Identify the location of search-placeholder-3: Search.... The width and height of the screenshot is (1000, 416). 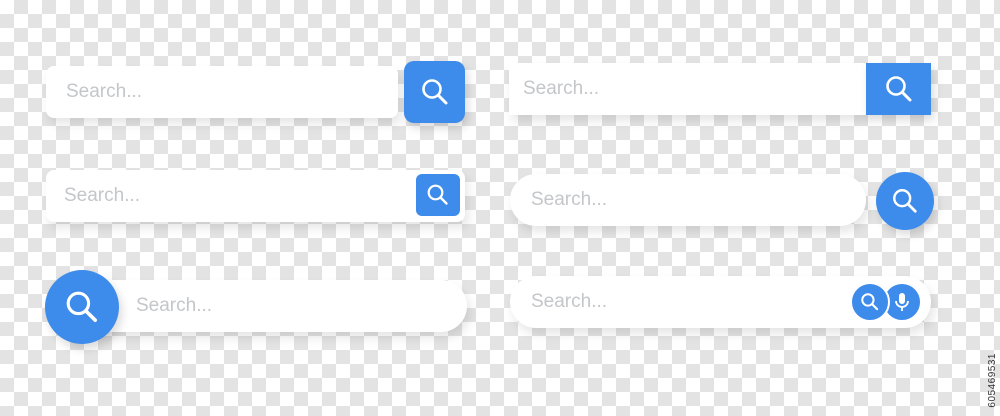
(102, 195).